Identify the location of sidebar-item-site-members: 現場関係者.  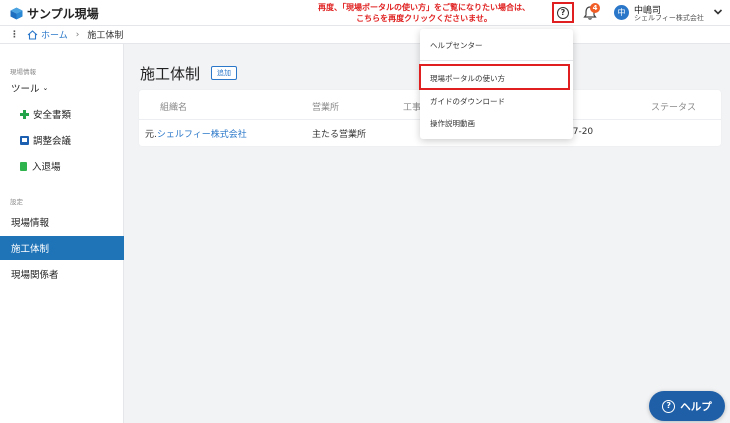
(62, 274).